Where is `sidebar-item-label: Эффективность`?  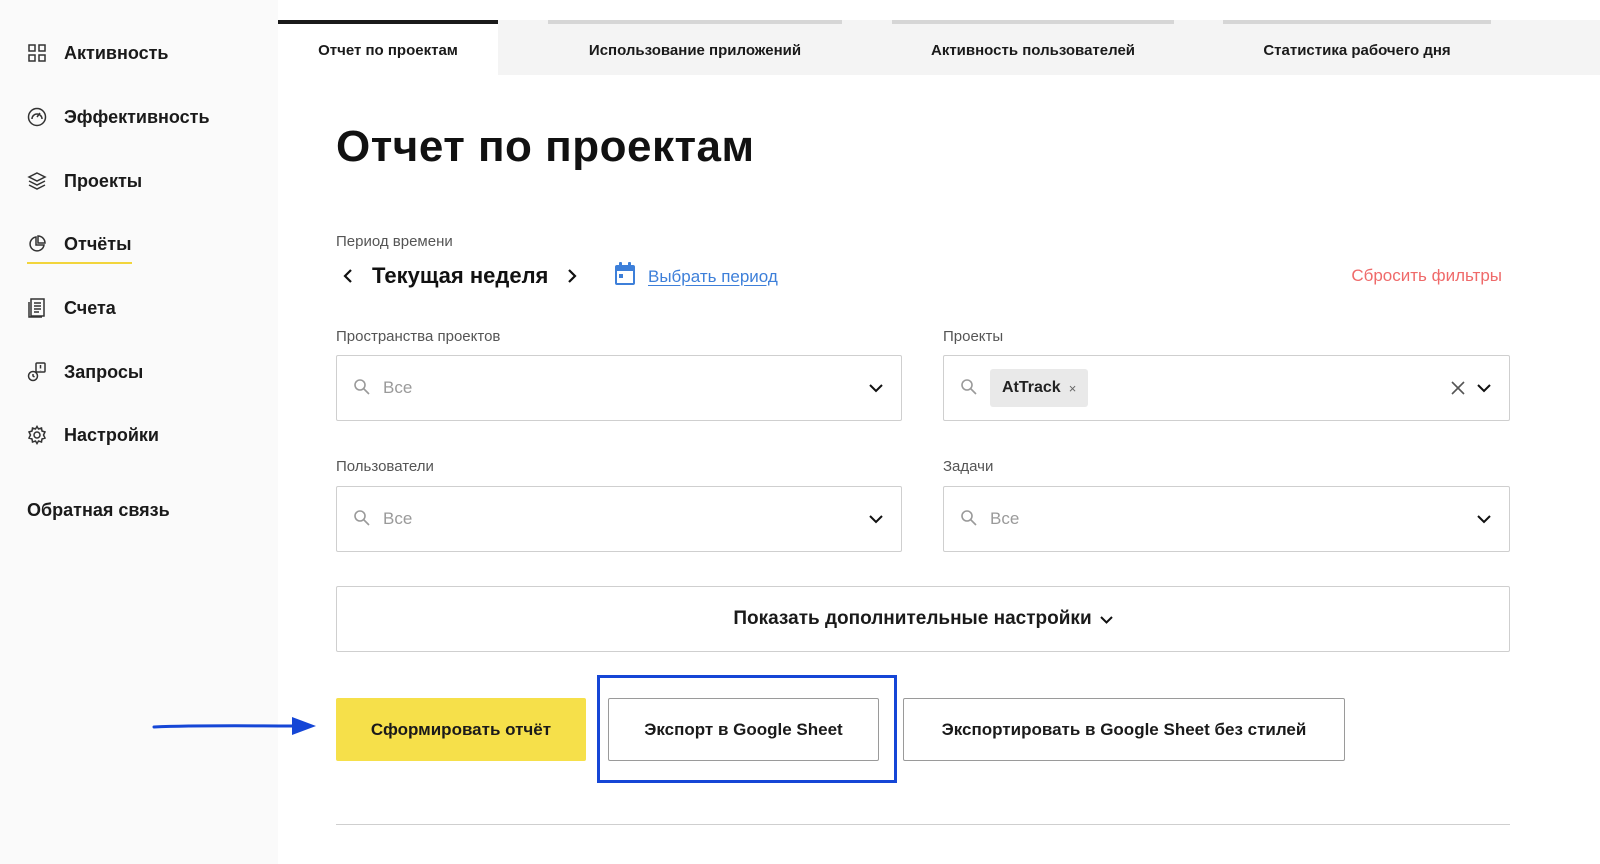 sidebar-item-label: Эффективность is located at coordinates (137, 116).